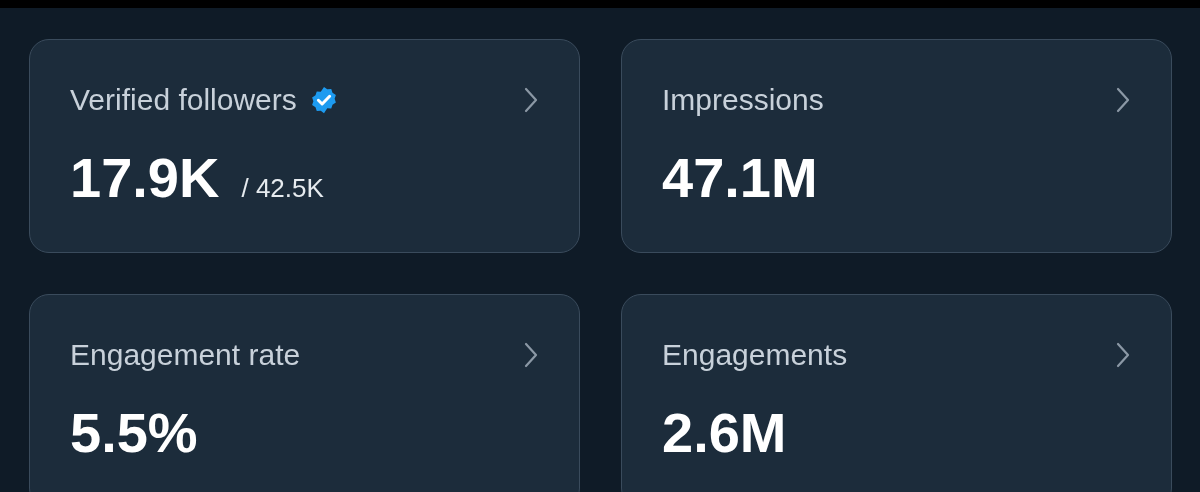 The width and height of the screenshot is (1200, 492). Describe the element at coordinates (282, 188) in the screenshot. I see `stat-total: / 42.5K` at that location.